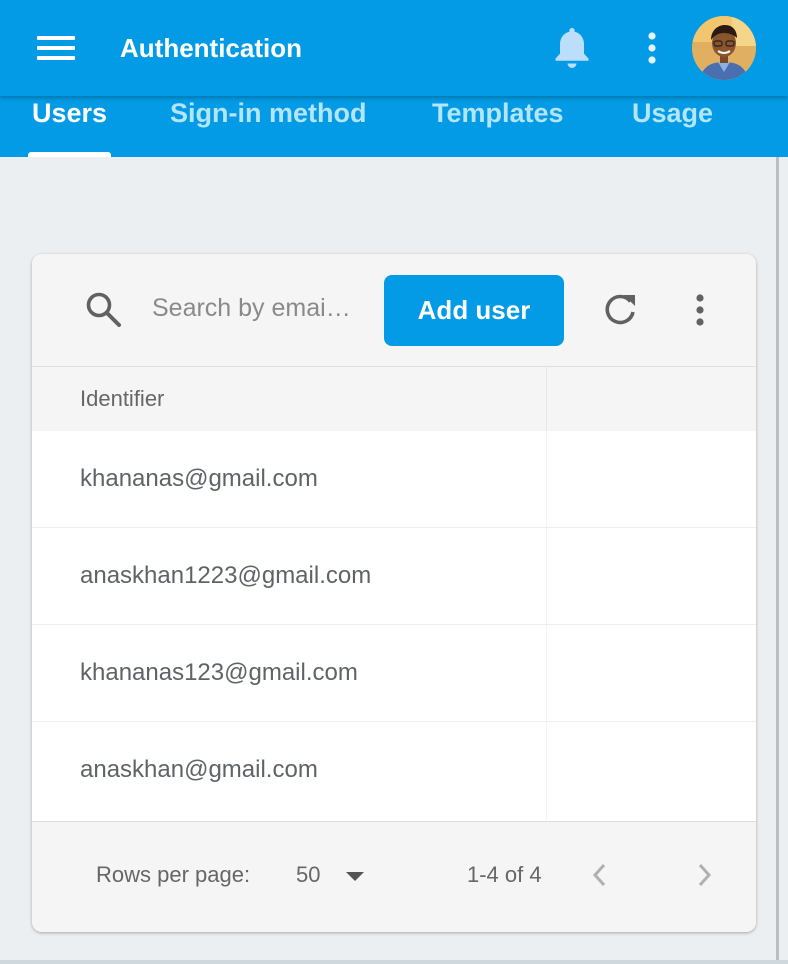 This screenshot has width=788, height=964. Describe the element at coordinates (620, 310) in the screenshot. I see `refresh-icon` at that location.